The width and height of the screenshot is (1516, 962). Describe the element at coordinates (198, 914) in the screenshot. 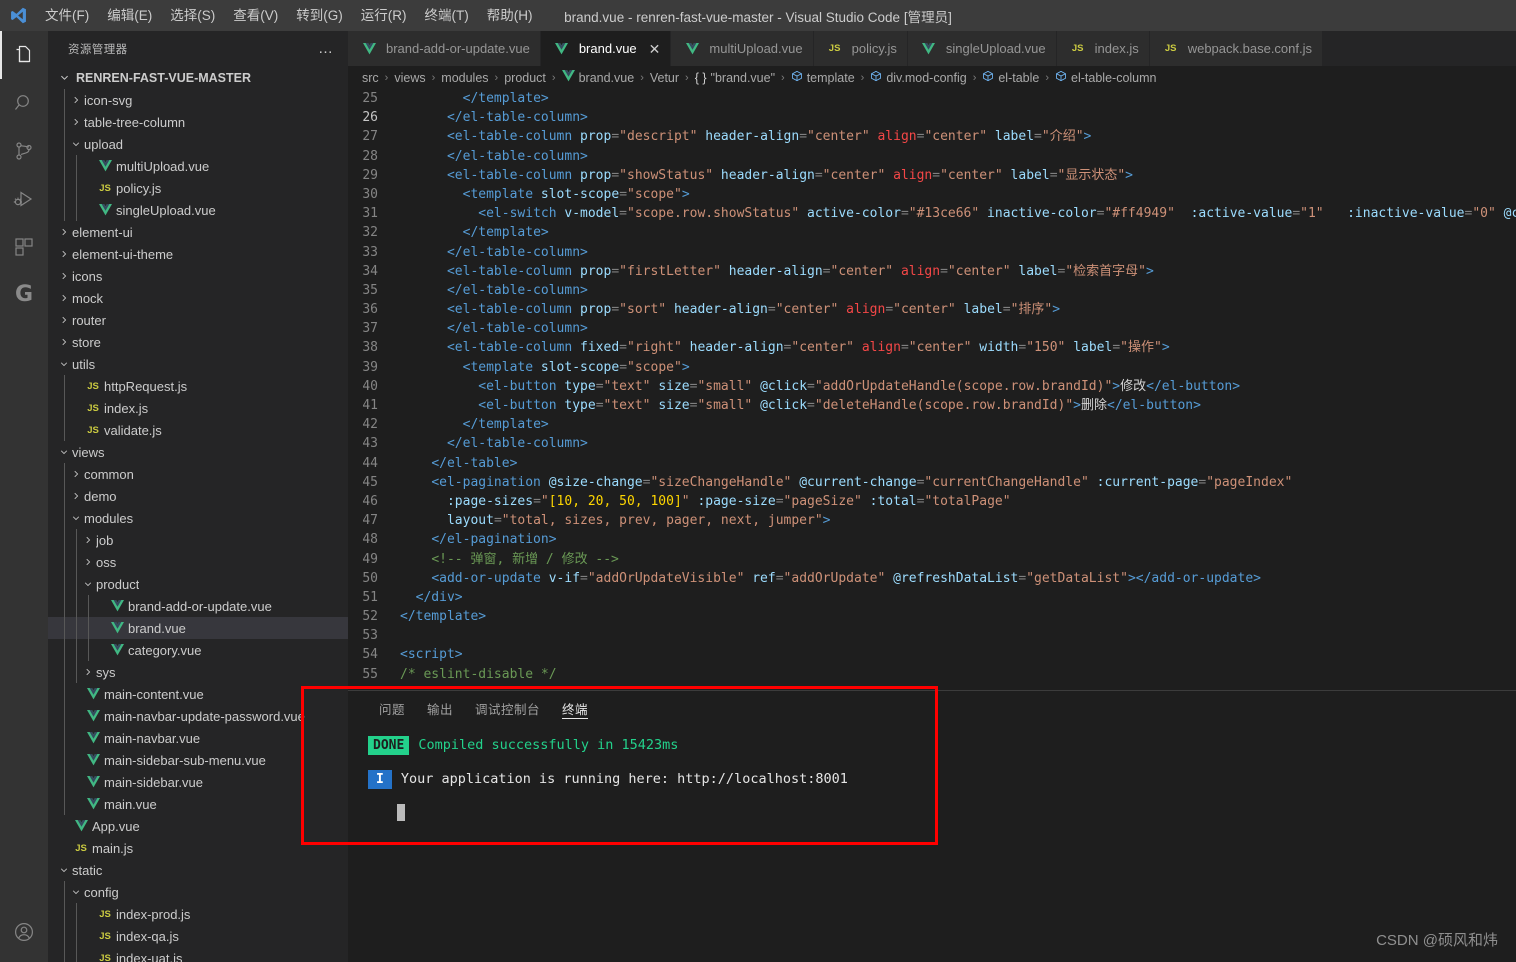

I see `tree-item-index-prod-js: JS index-prod.js` at that location.